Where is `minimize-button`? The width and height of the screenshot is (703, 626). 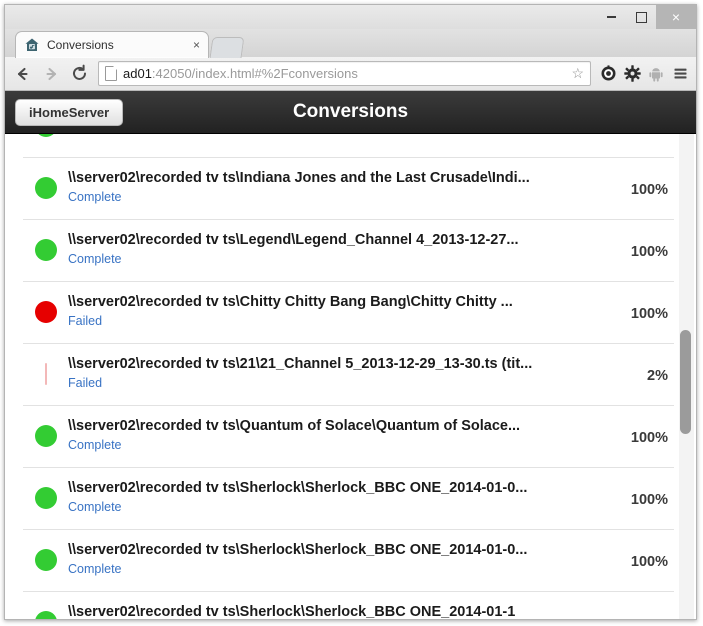 minimize-button is located at coordinates (611, 17).